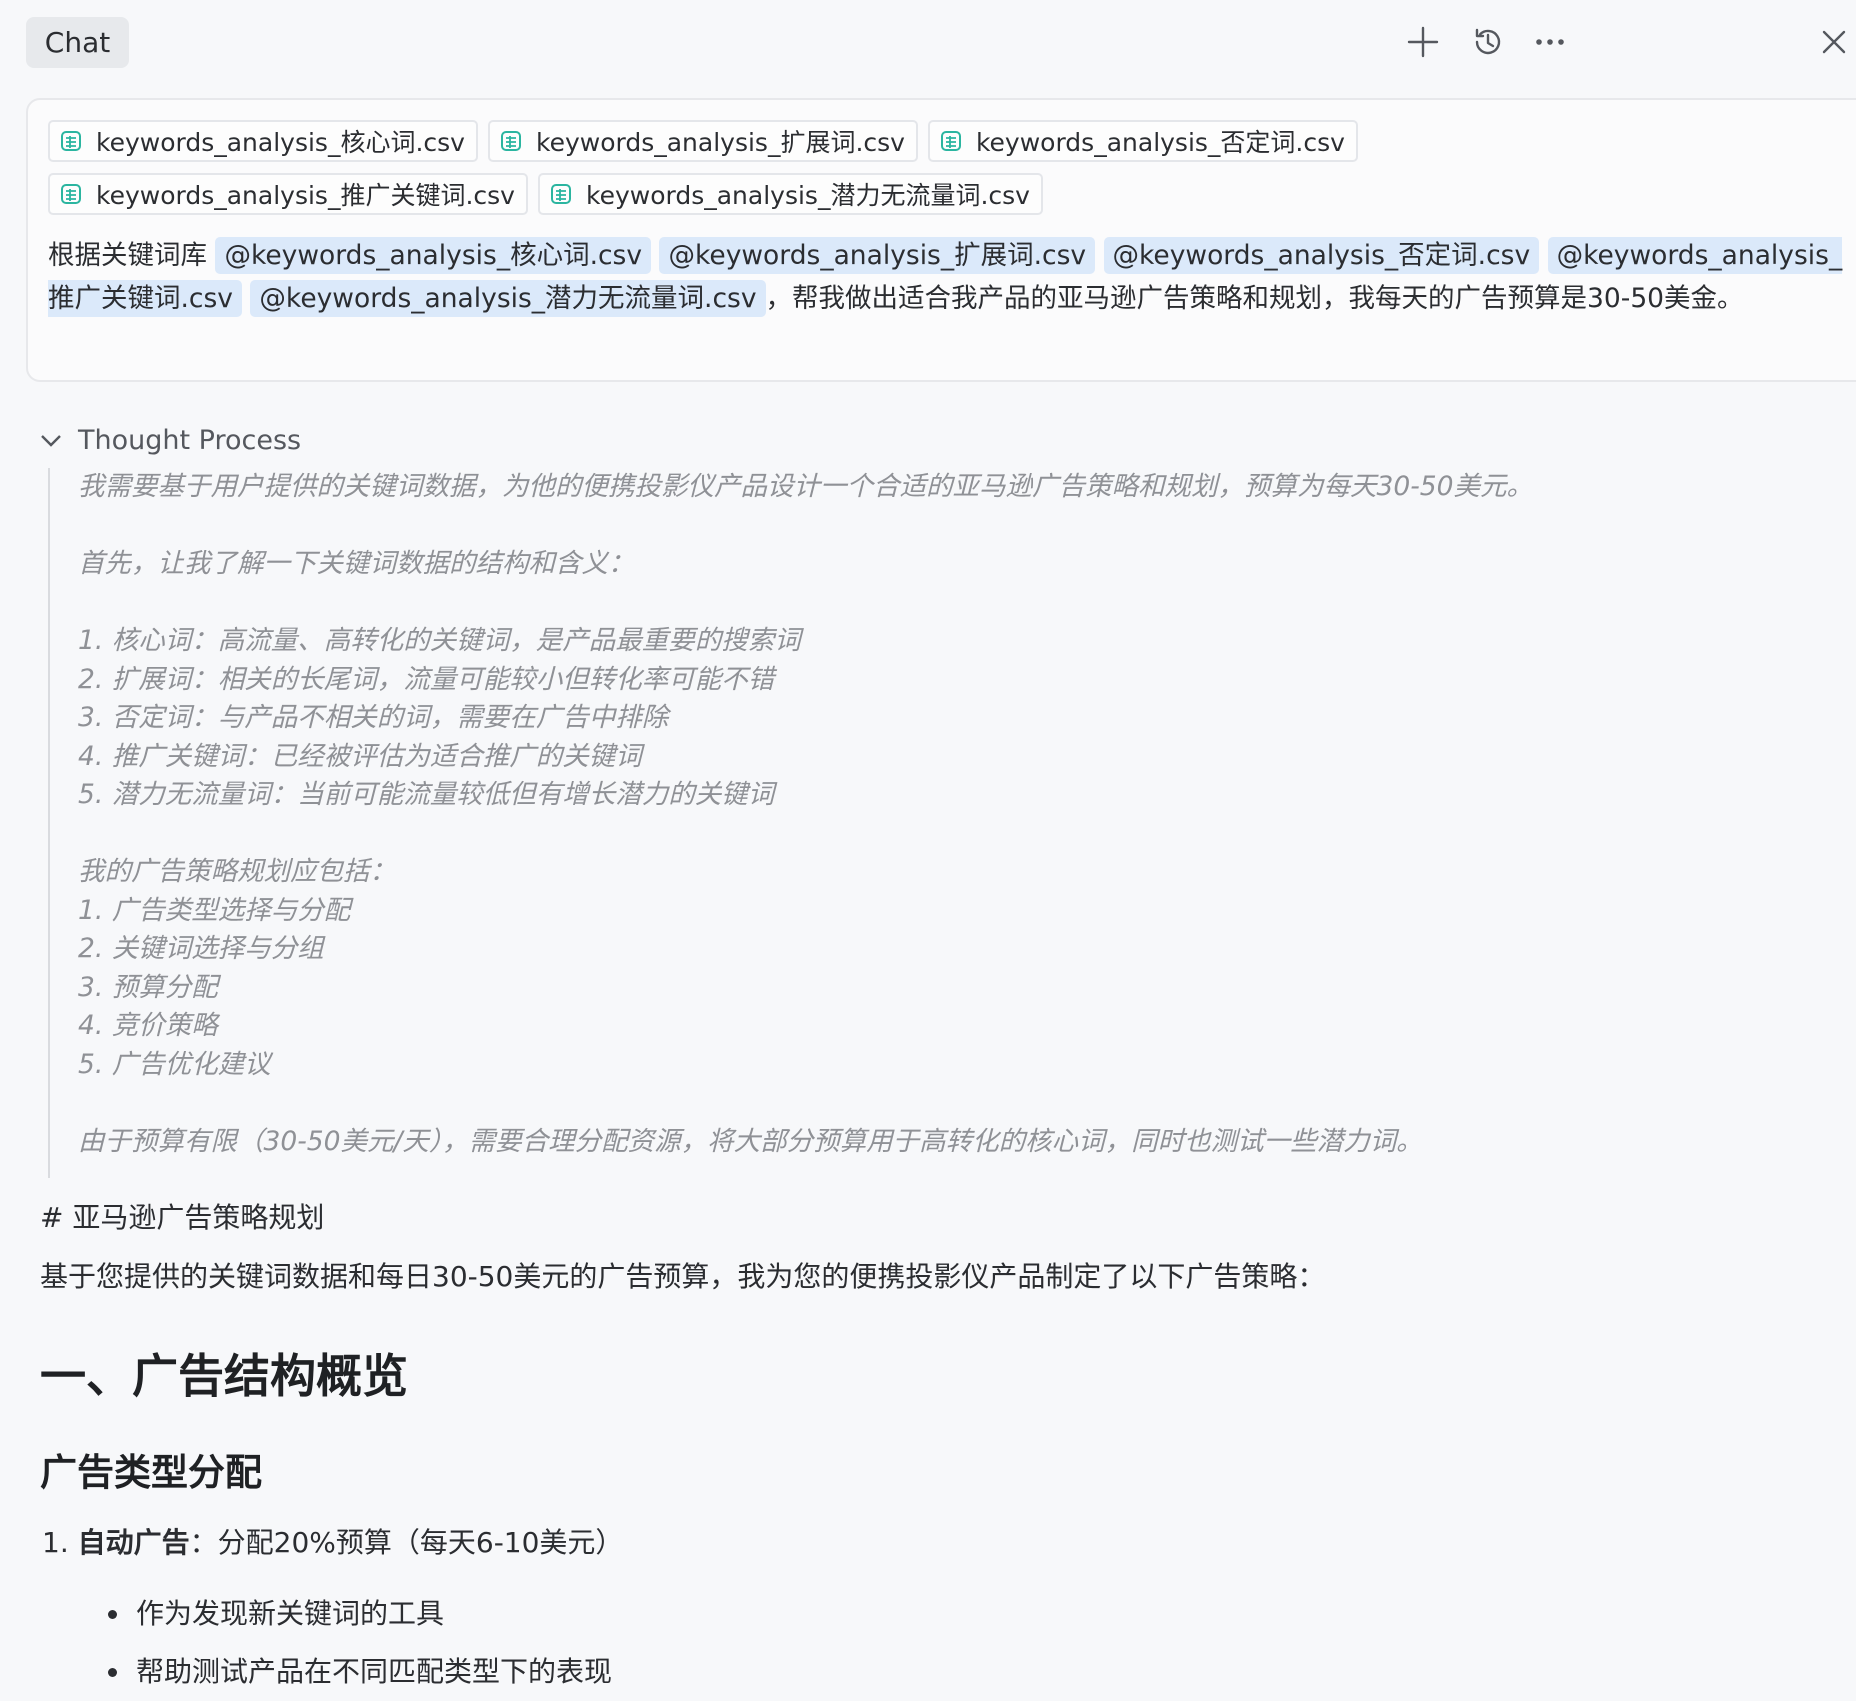  I want to click on prompt-suffix: ，帮我做出适合我产品的亚马逊广告策略和规划，我每天的广告预算是30-50美金。, so click(1254, 298).